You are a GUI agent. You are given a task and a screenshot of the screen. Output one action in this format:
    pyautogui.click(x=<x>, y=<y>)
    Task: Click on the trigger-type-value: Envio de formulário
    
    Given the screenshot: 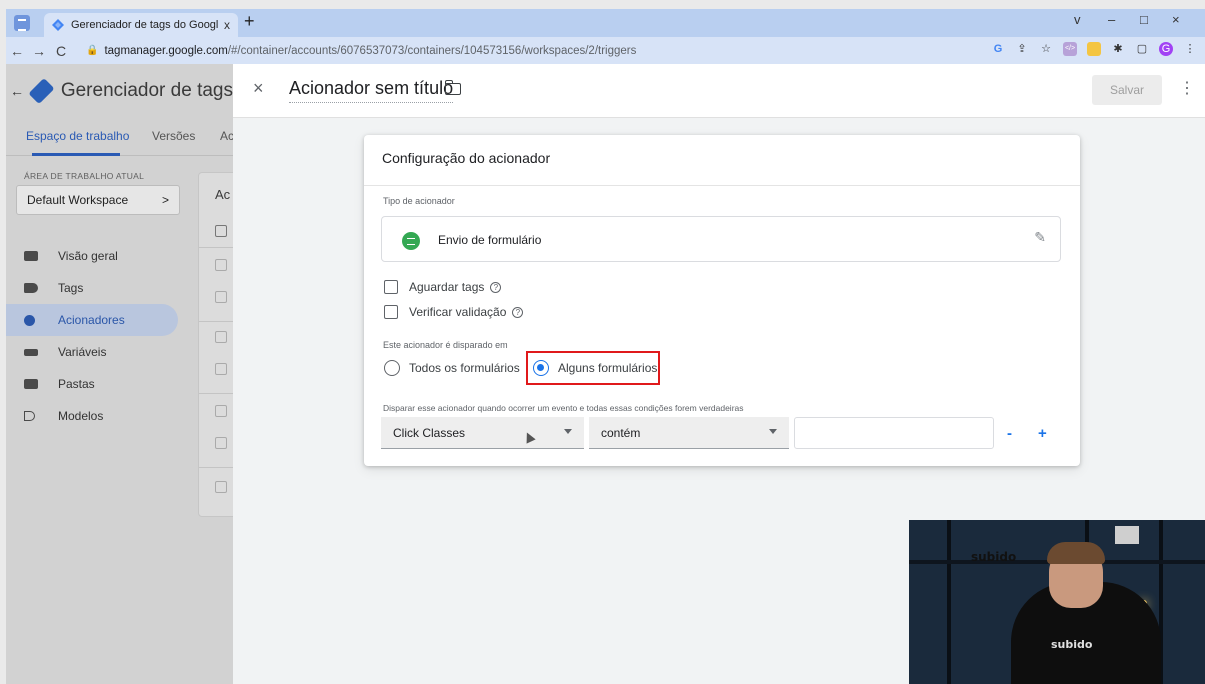 What is the action you would take?
    pyautogui.click(x=490, y=240)
    